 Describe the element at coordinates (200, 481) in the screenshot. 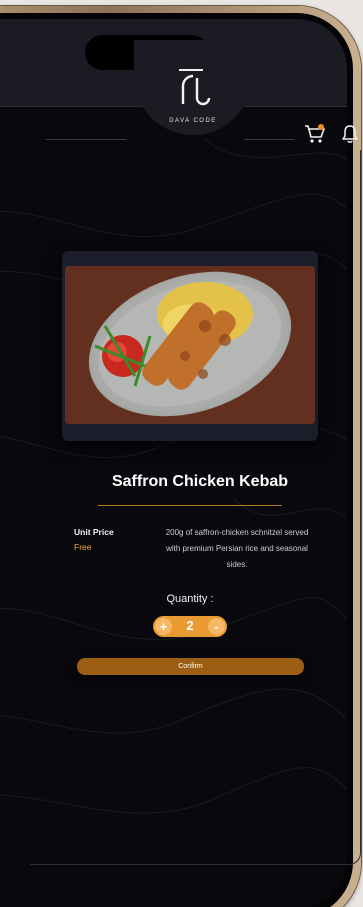

I see `product-title: Saffron Chicken Kebab` at that location.